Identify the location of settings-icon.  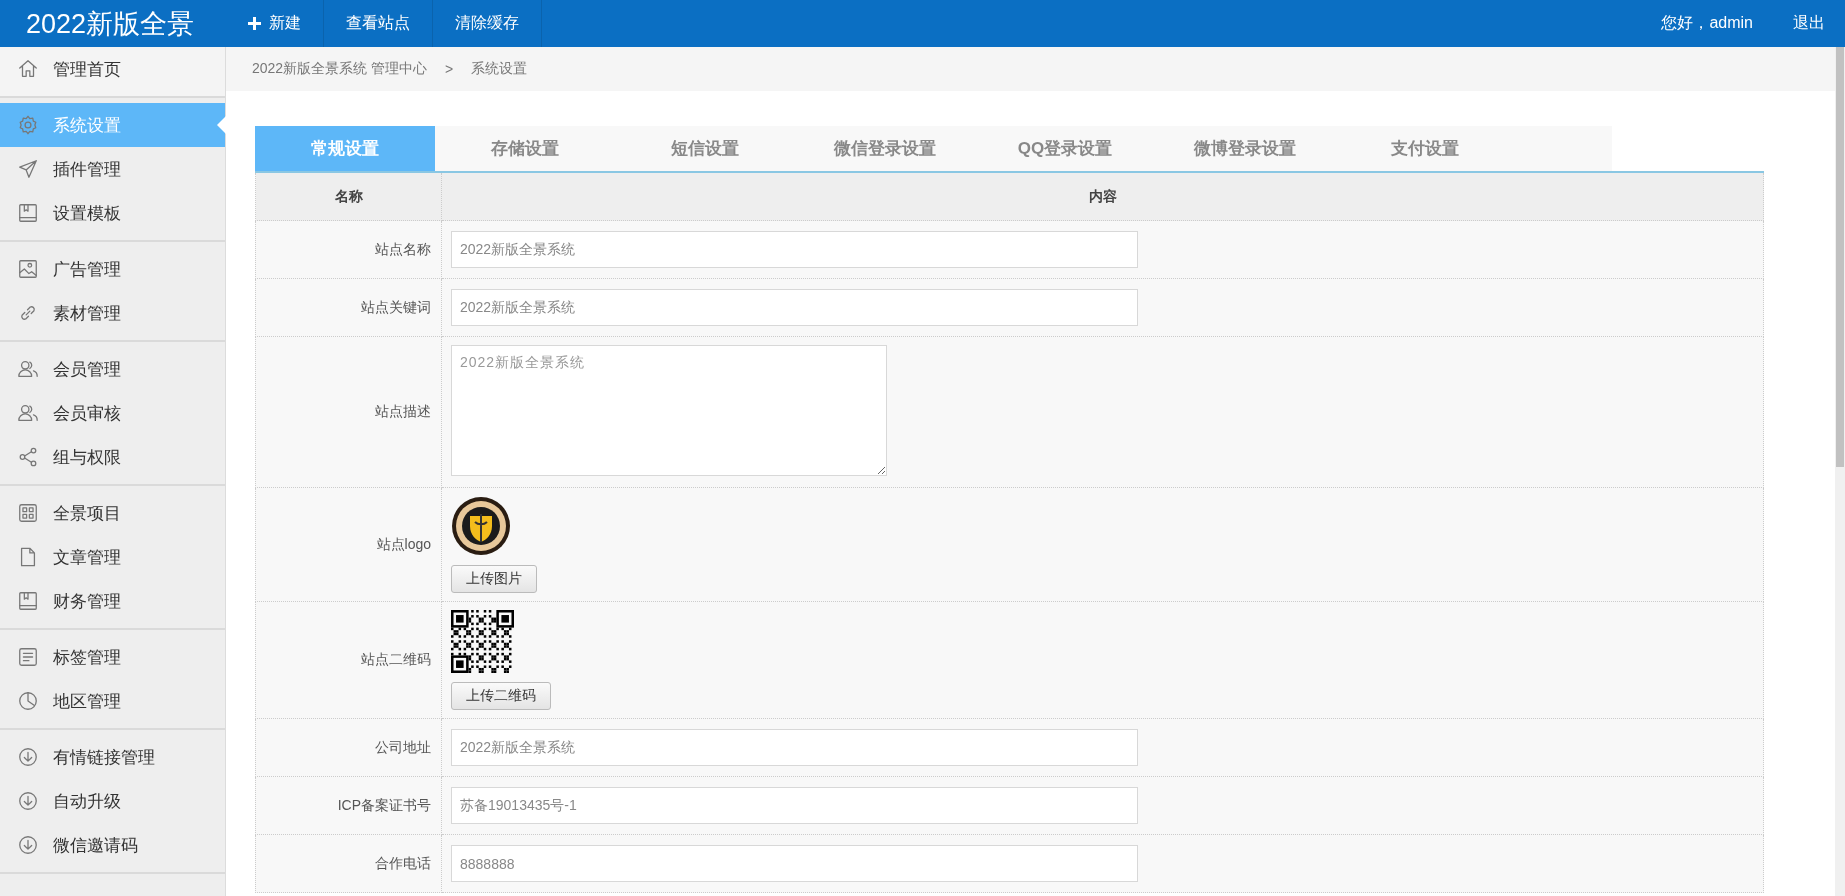
(28, 125).